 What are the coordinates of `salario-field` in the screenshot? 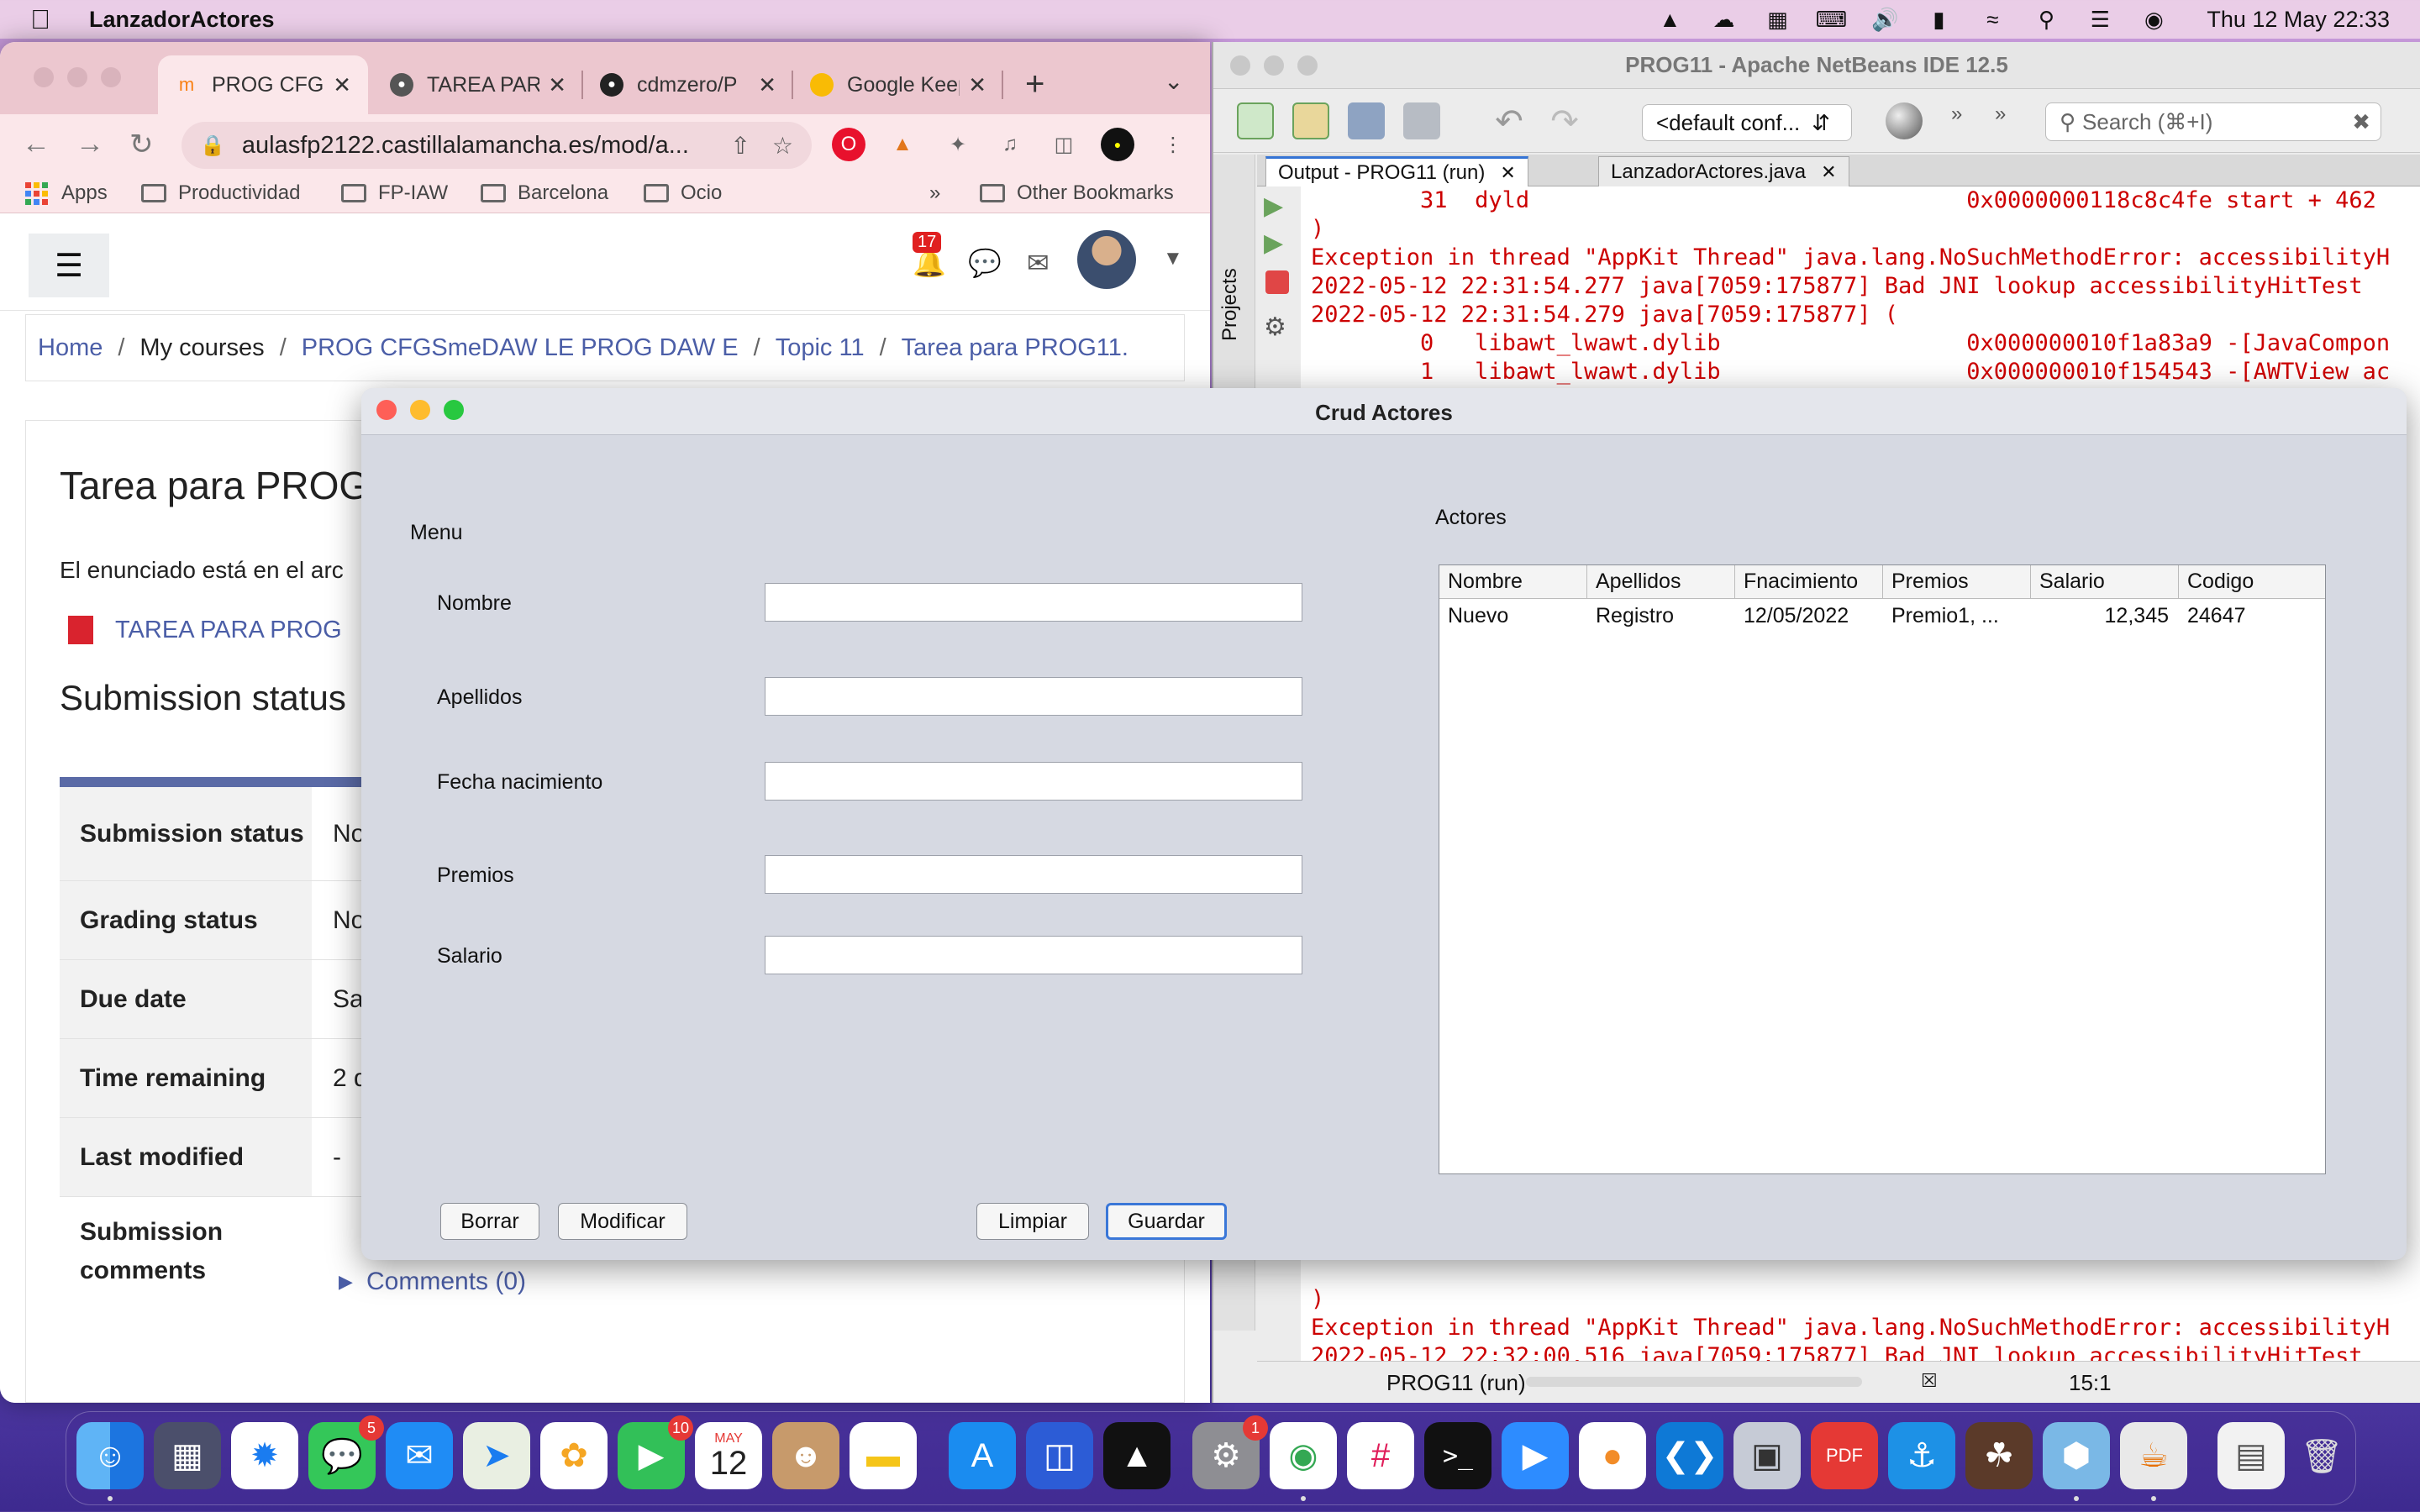 It's located at (1033, 955).